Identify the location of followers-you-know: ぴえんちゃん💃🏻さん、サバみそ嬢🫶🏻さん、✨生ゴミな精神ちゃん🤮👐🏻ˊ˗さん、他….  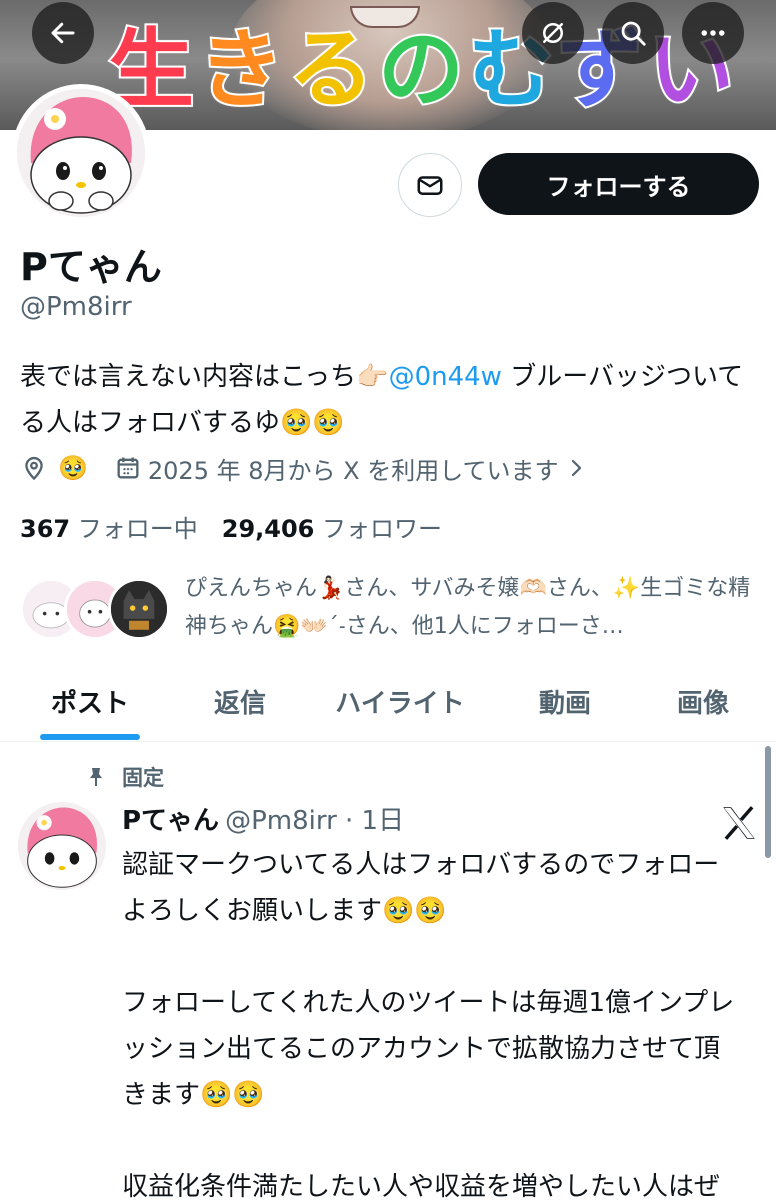
(390, 609).